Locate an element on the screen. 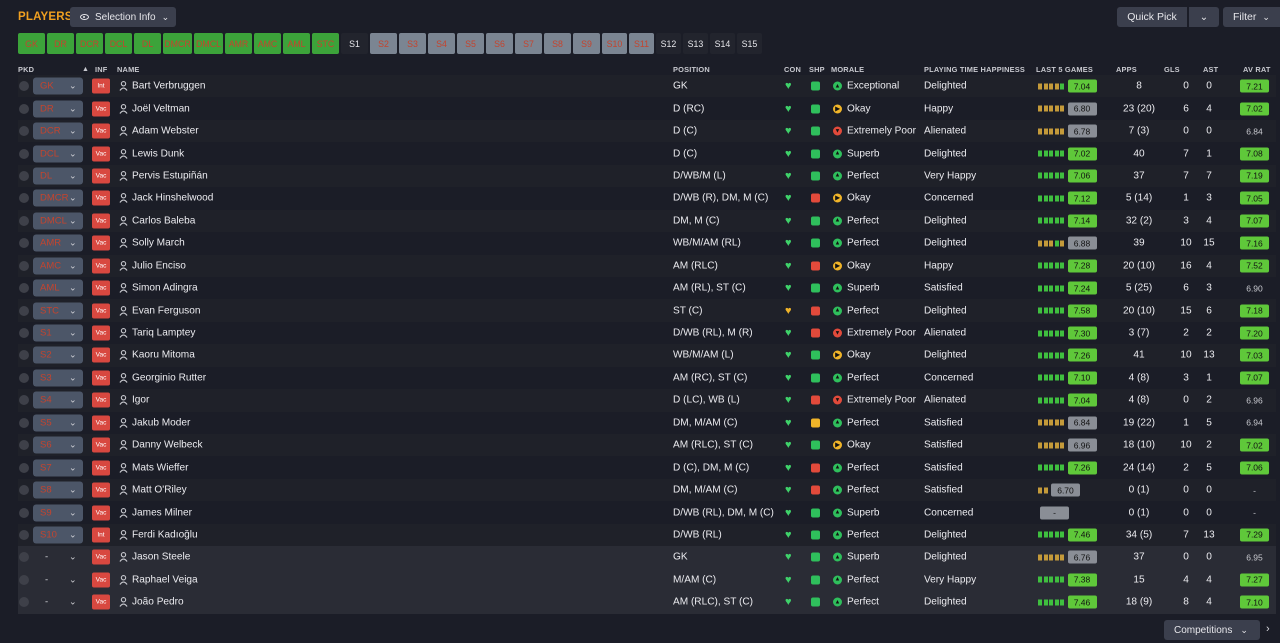  quick-pick-button: Quick Pick is located at coordinates (1152, 17).